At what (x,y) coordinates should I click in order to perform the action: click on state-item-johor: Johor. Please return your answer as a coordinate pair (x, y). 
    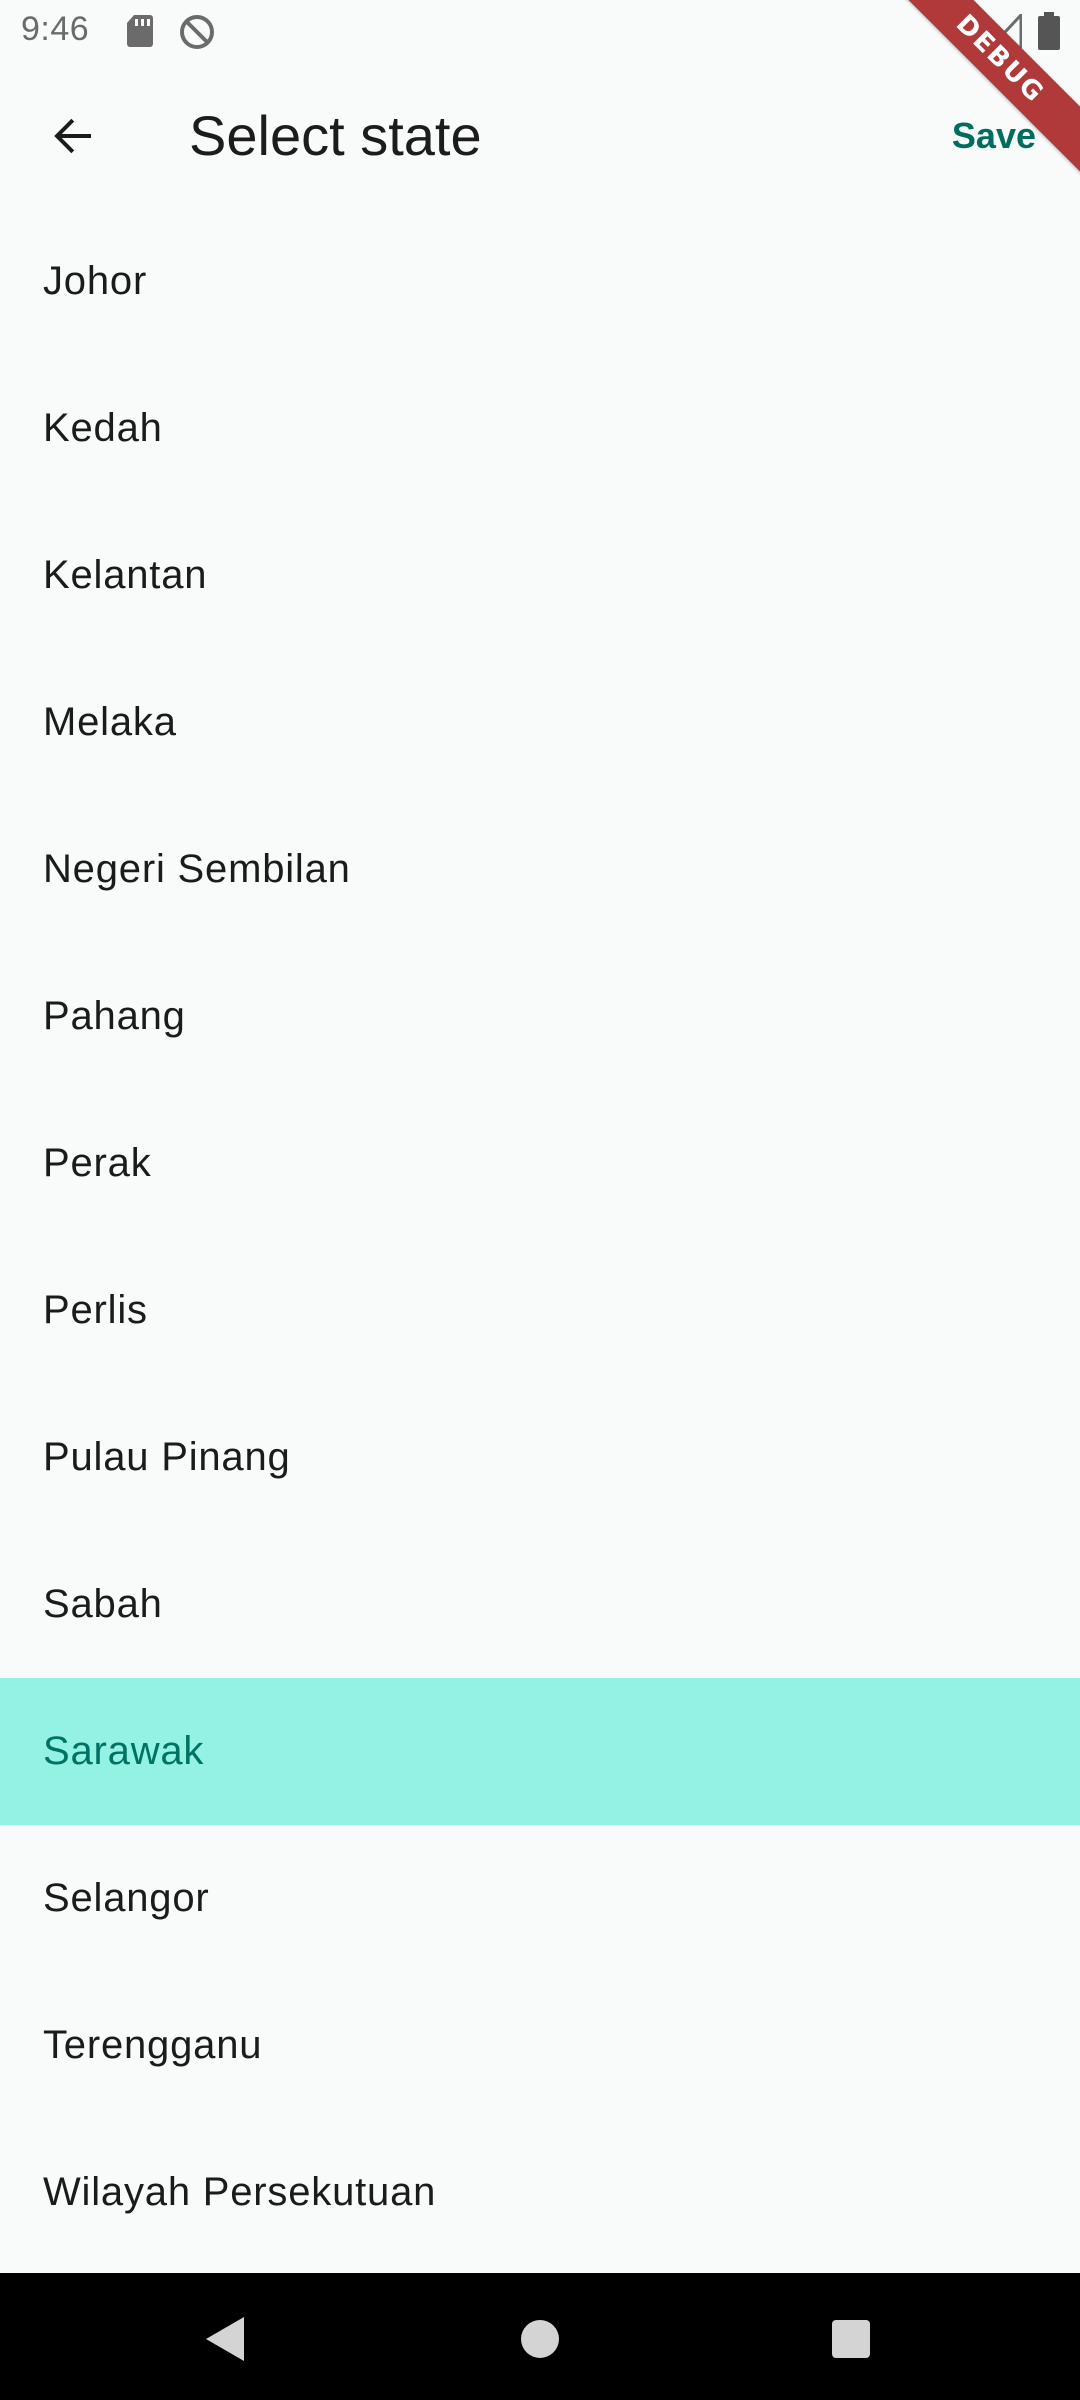
    Looking at the image, I should click on (540, 281).